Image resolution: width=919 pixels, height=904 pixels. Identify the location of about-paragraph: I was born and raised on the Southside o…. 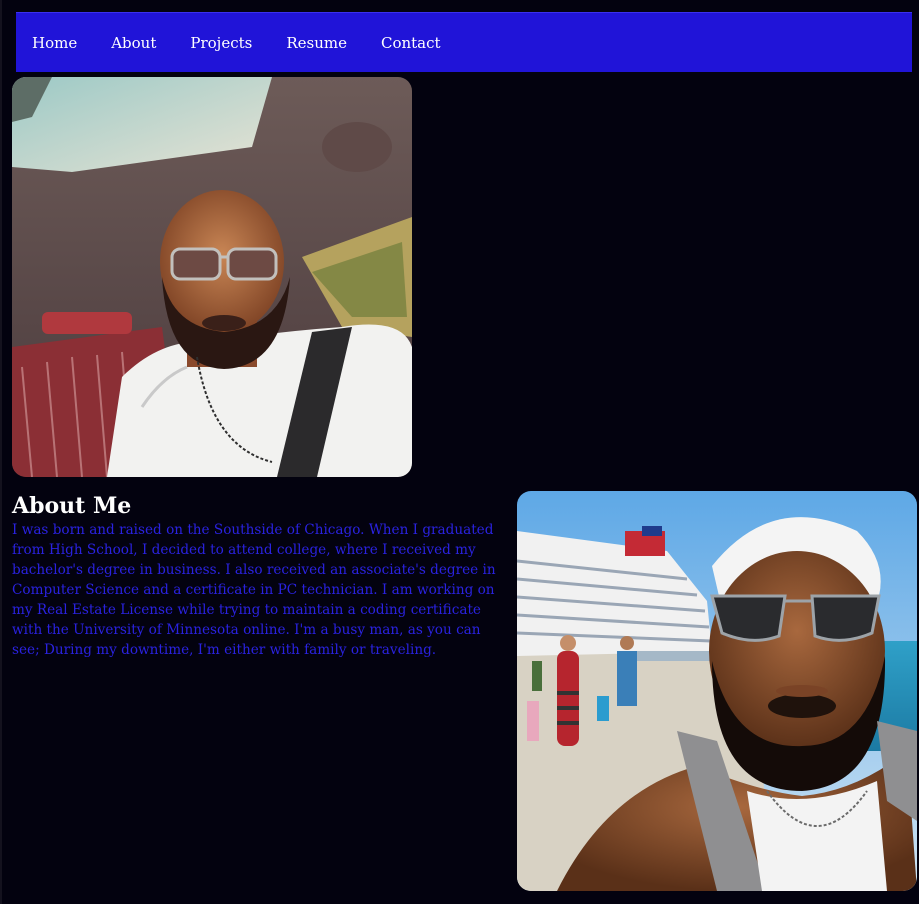
(254, 590).